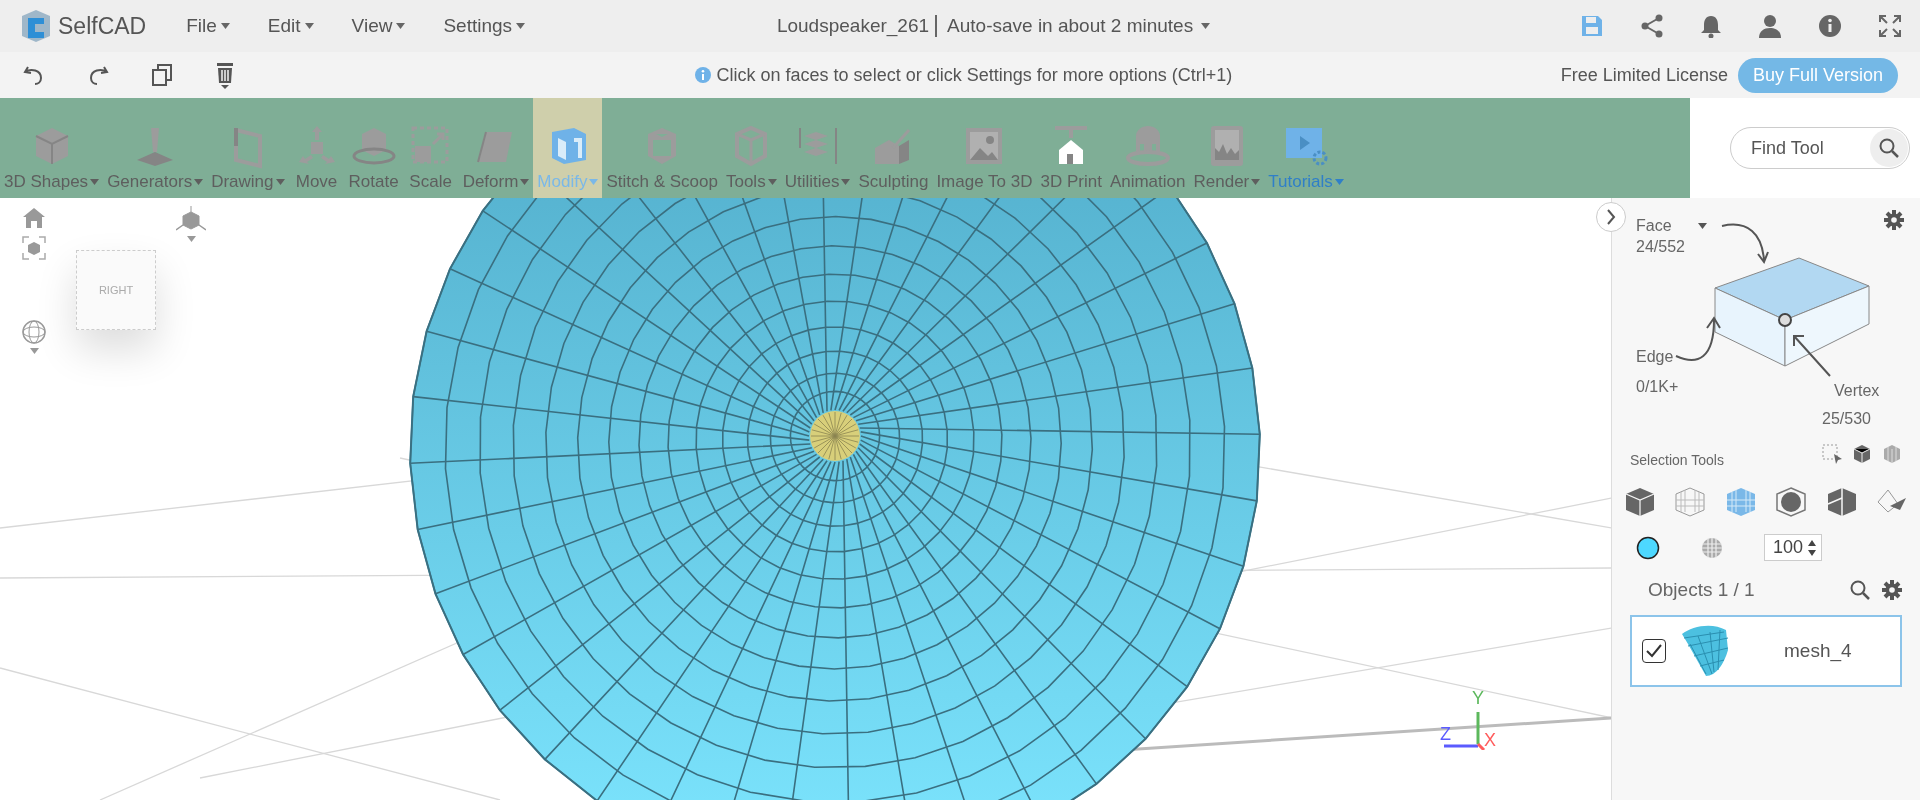 The image size is (1920, 800). I want to click on toolbar-tool: 3D Print, so click(1071, 148).